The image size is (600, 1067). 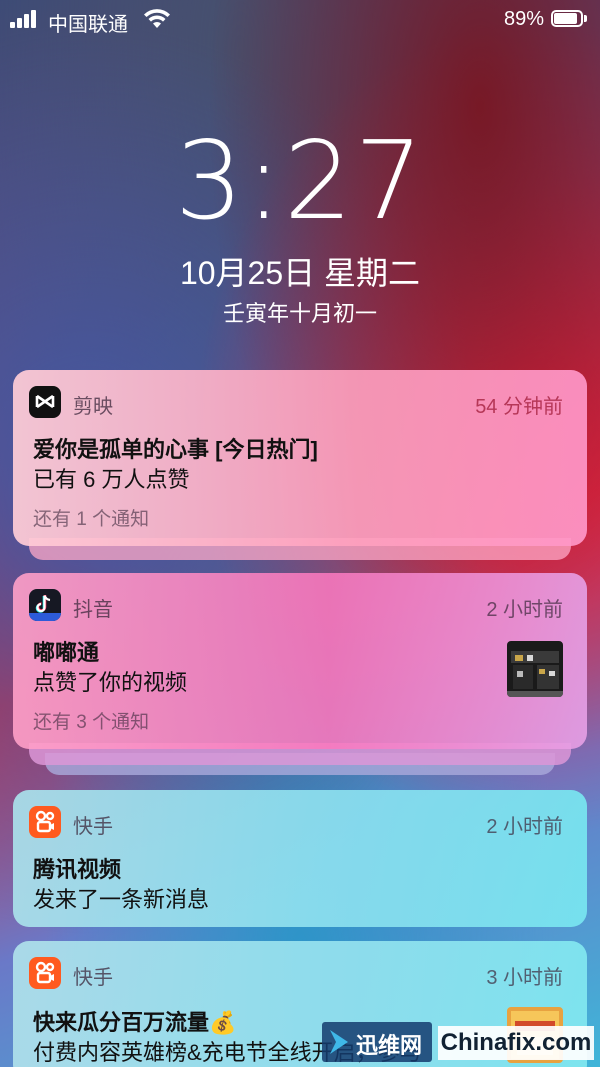 I want to click on battery-percentage: 89%, so click(x=523, y=19).